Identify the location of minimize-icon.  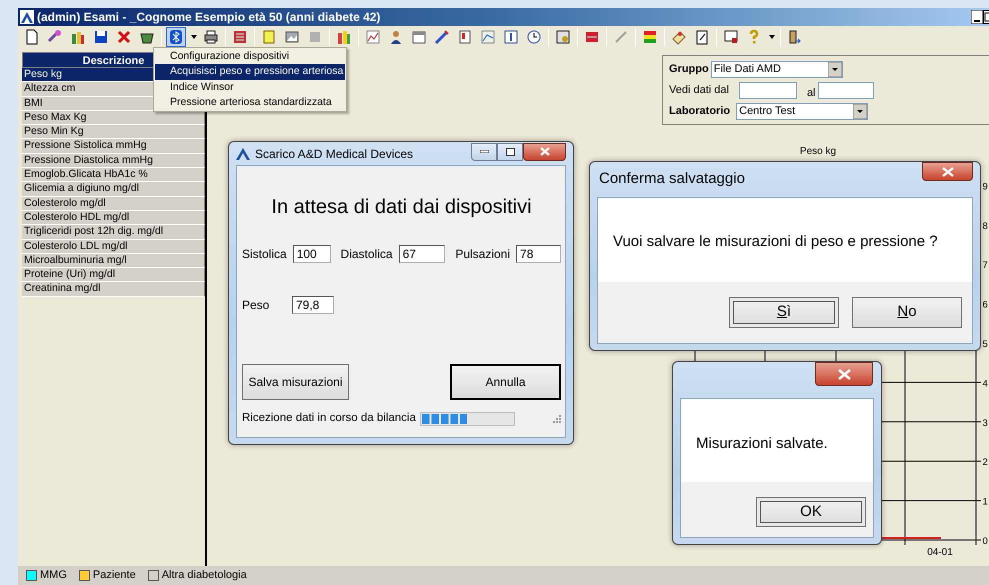
(484, 151).